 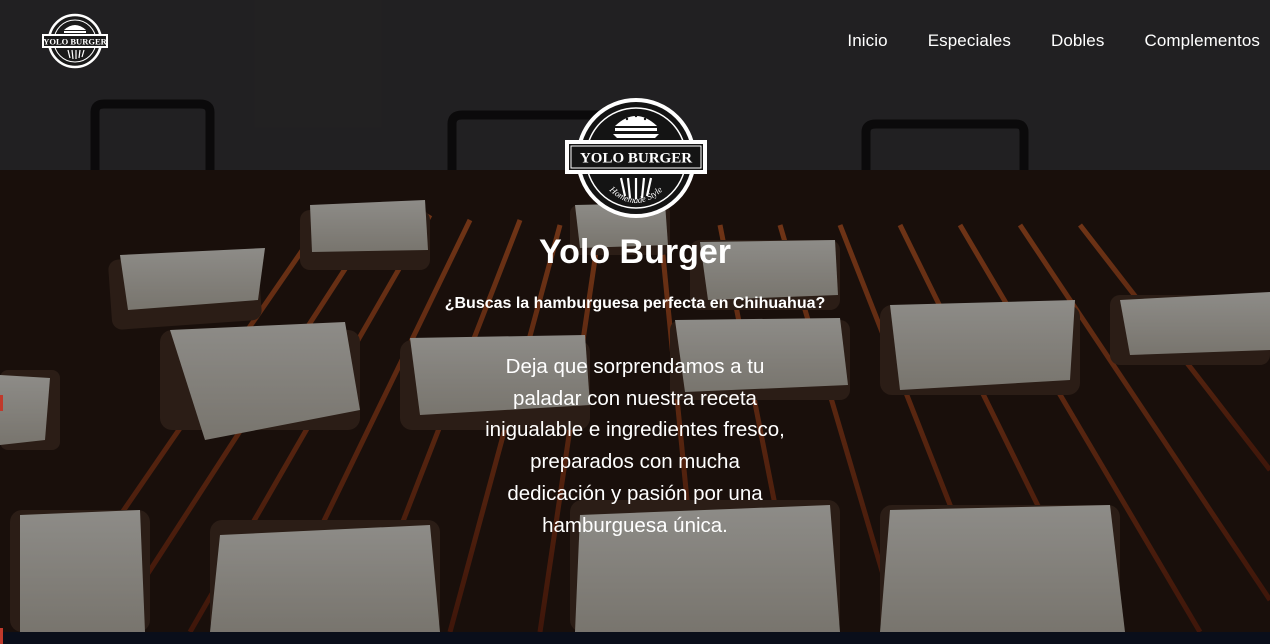 I want to click on footer-bar, so click(x=635, y=638).